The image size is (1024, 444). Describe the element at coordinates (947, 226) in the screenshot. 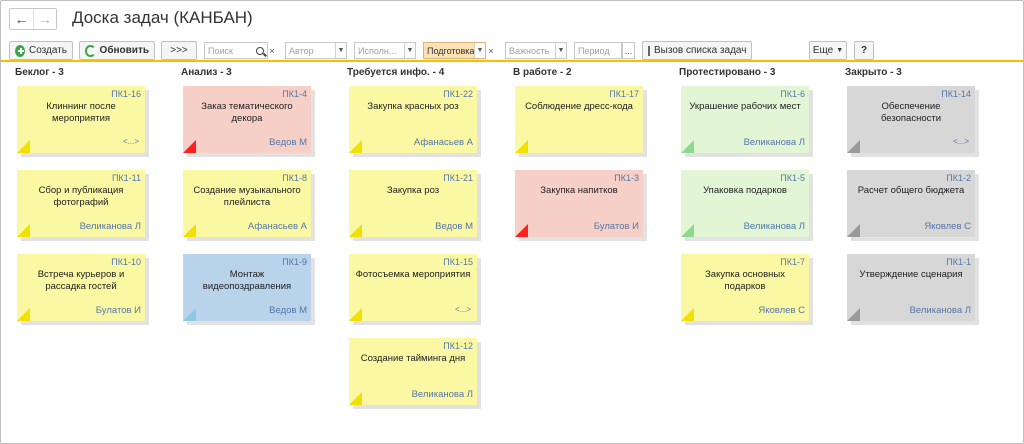

I see `task-assignee: Яковлев С` at that location.